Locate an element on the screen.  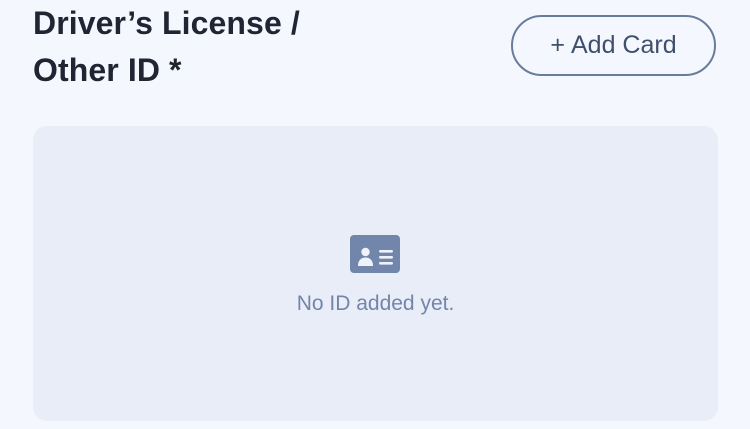
plus-icon: + is located at coordinates (557, 45).